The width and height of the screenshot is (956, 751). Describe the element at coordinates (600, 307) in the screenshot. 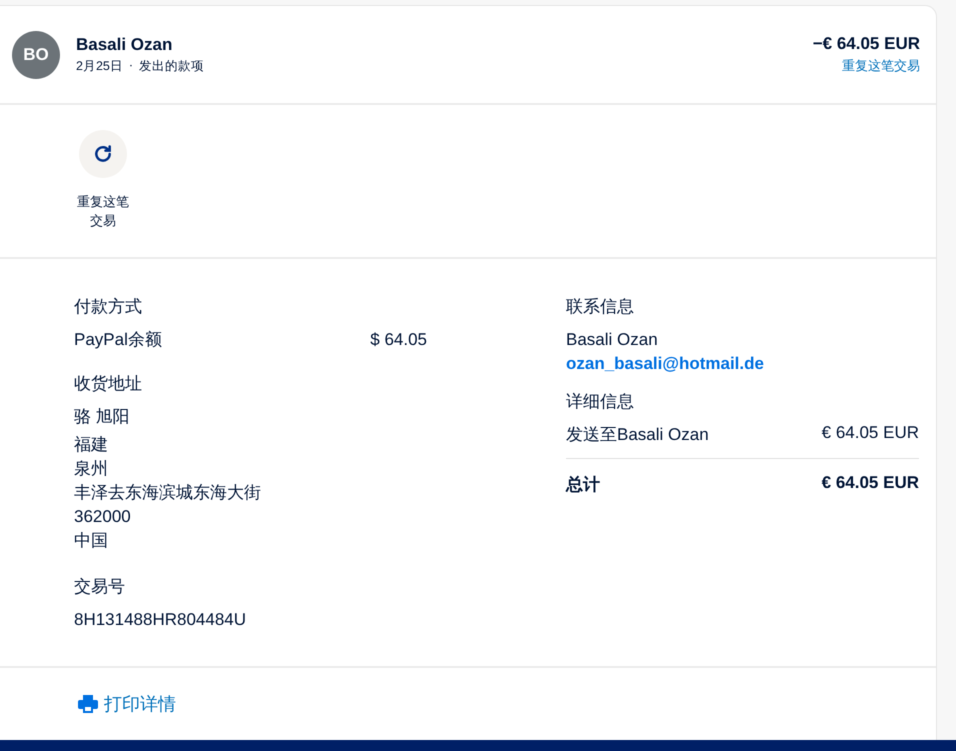

I see `section-title: 联系信息` at that location.